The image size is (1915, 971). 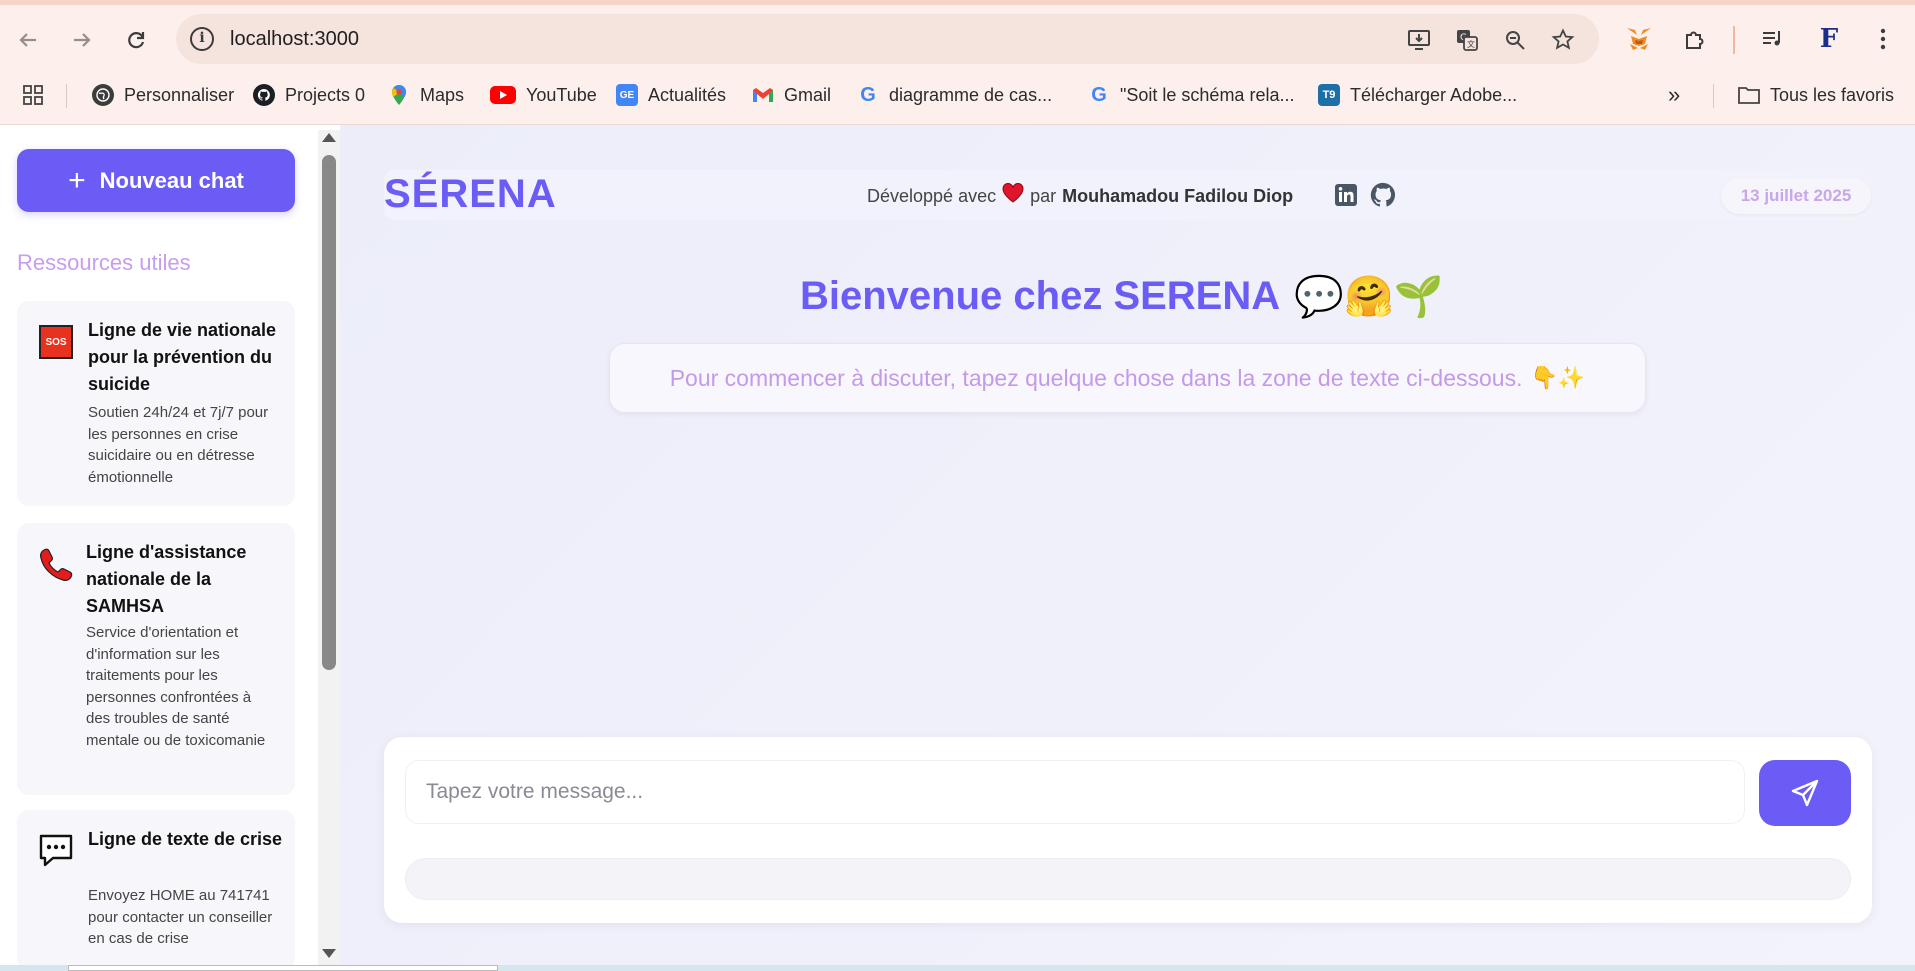 What do you see at coordinates (957, 2) in the screenshot?
I see `tab-strip-edge` at bounding box center [957, 2].